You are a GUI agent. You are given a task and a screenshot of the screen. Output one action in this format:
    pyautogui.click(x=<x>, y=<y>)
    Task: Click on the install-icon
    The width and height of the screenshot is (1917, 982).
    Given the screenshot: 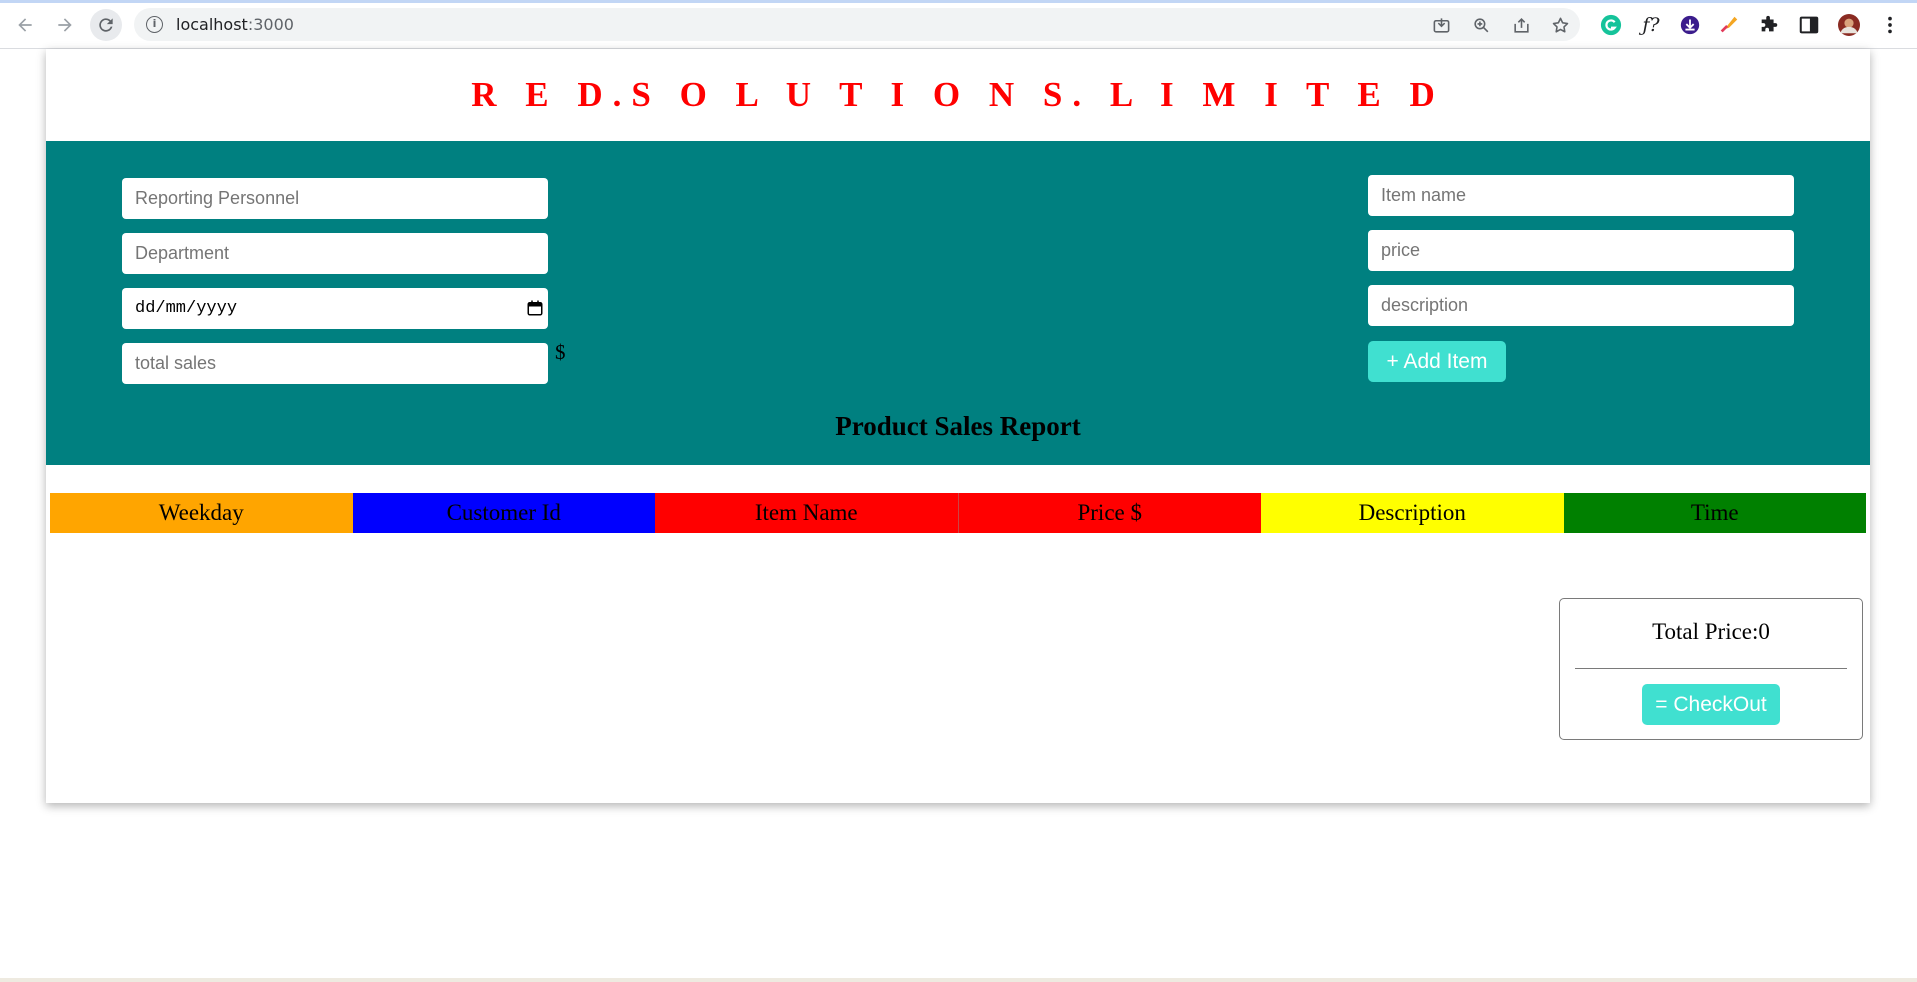 What is the action you would take?
    pyautogui.click(x=1441, y=25)
    